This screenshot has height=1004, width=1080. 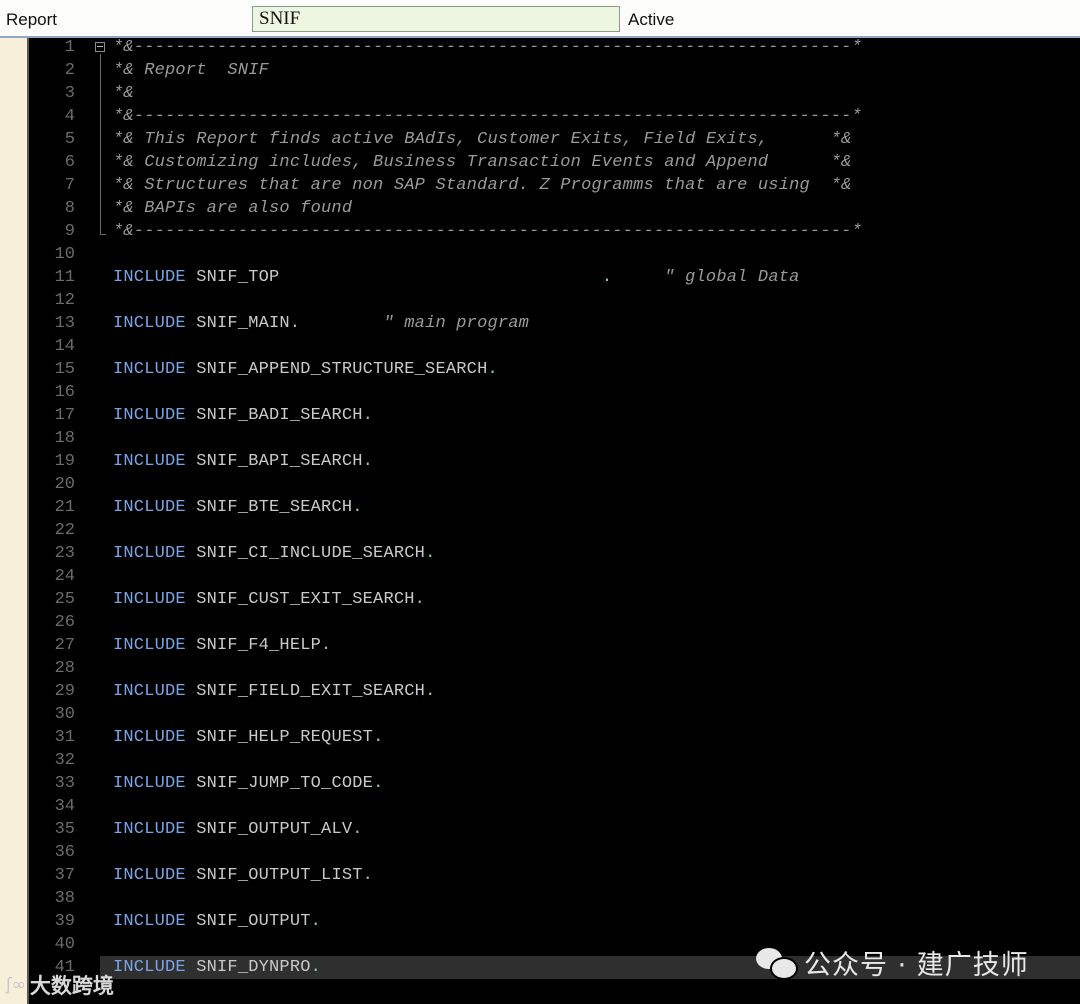 I want to click on line-number: 10, so click(x=64, y=254).